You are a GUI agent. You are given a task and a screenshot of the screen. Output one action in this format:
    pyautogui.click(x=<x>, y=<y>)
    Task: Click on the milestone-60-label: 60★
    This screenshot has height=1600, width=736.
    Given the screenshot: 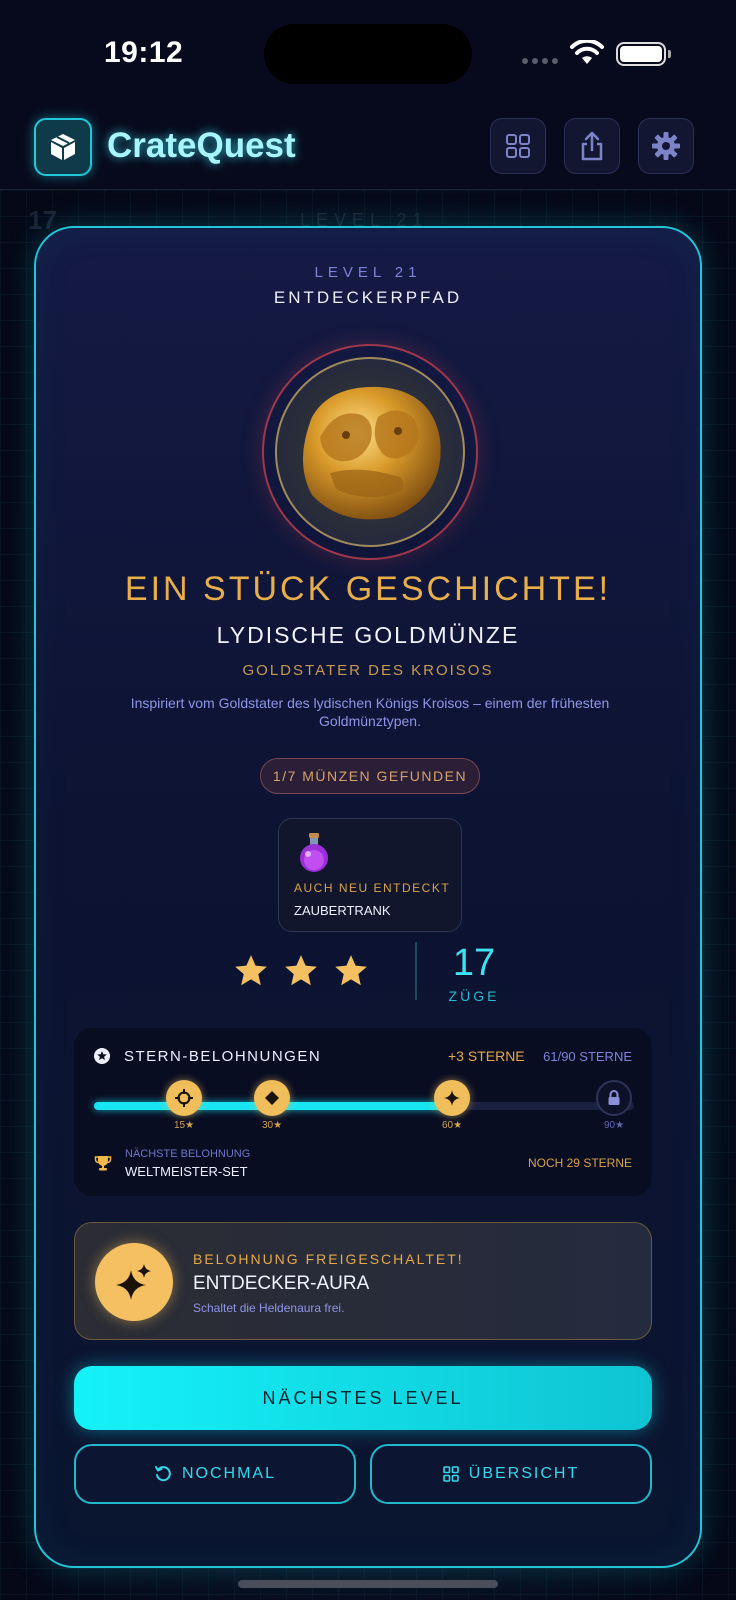 What is the action you would take?
    pyautogui.click(x=452, y=1125)
    